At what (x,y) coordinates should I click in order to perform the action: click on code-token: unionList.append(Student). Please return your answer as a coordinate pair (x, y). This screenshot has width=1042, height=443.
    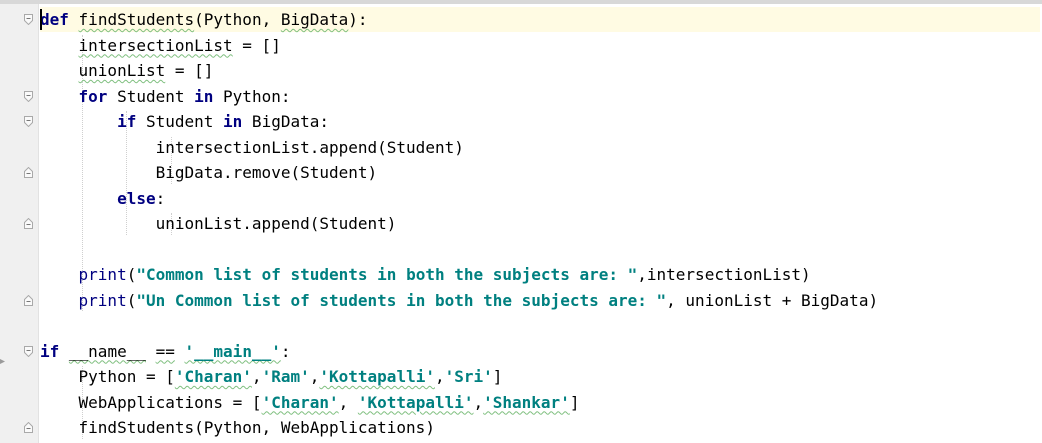
    Looking at the image, I should click on (218, 223).